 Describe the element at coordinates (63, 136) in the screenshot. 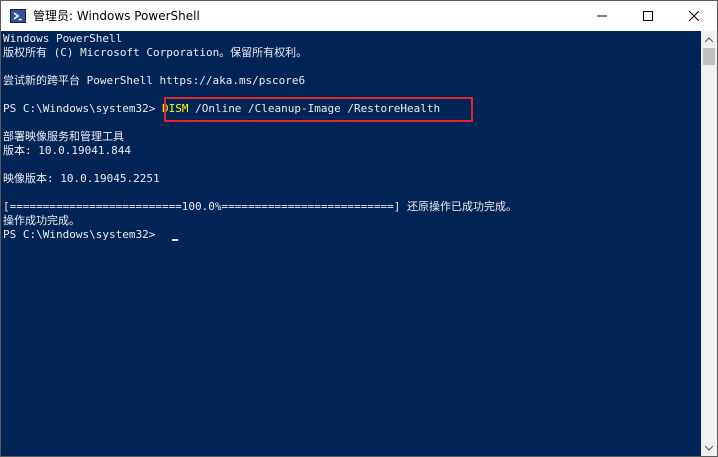

I see `console-line: 部署映像服务和管理工具` at that location.